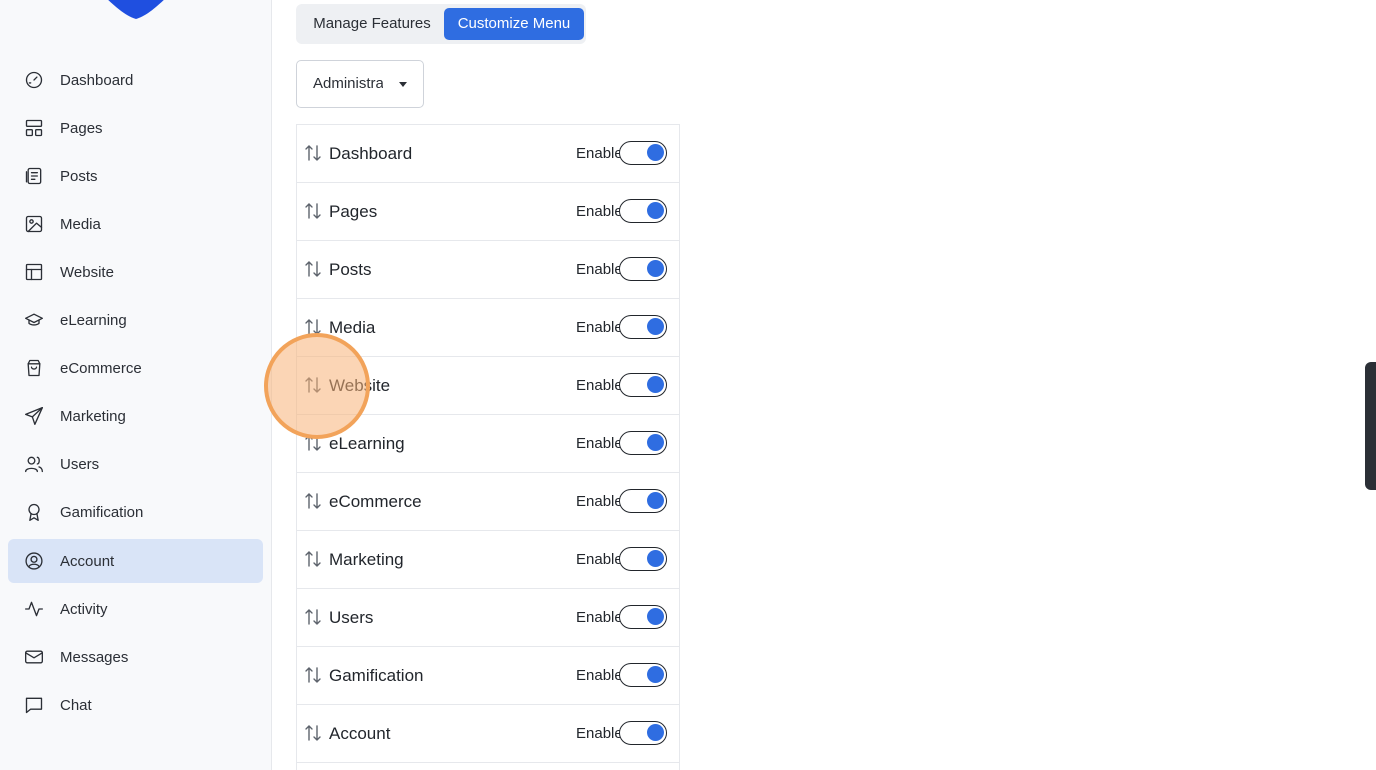 The height and width of the screenshot is (770, 1376). Describe the element at coordinates (135, 561) in the screenshot. I see `sidebar-item-account: Account` at that location.